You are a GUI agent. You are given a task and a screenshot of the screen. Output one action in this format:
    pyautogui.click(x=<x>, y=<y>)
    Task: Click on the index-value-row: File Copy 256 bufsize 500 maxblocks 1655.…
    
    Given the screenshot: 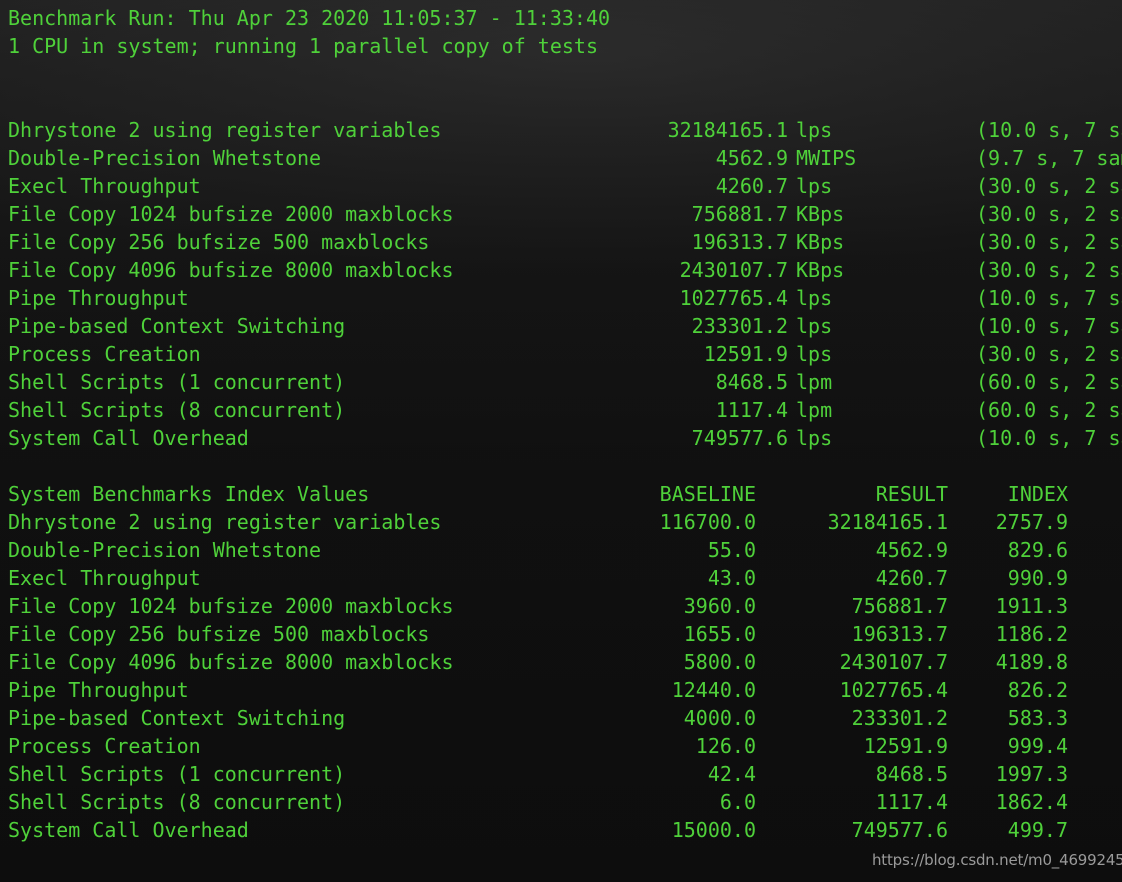 What is the action you would take?
    pyautogui.click(x=561, y=634)
    